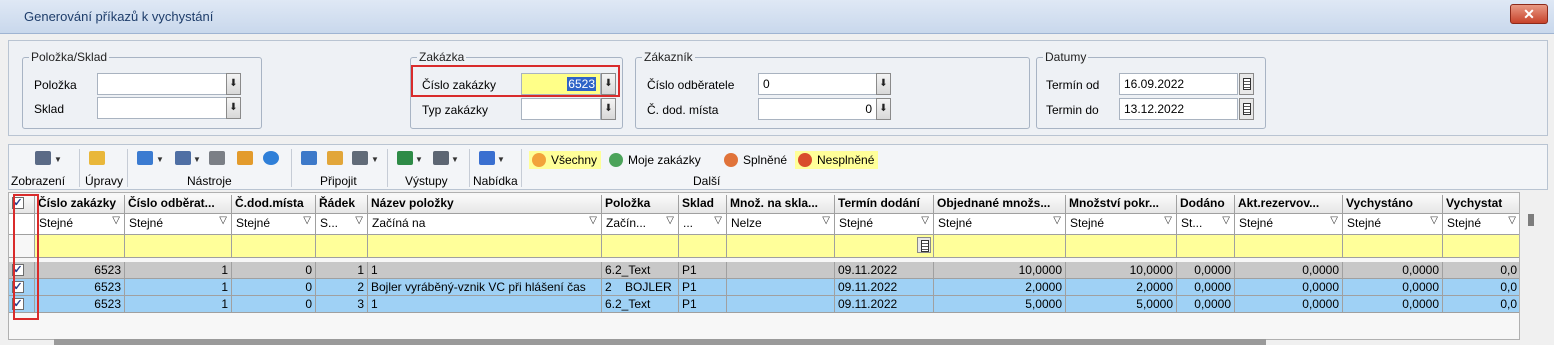 The image size is (1554, 345). I want to click on col-header: Vychystáno, so click(1393, 204).